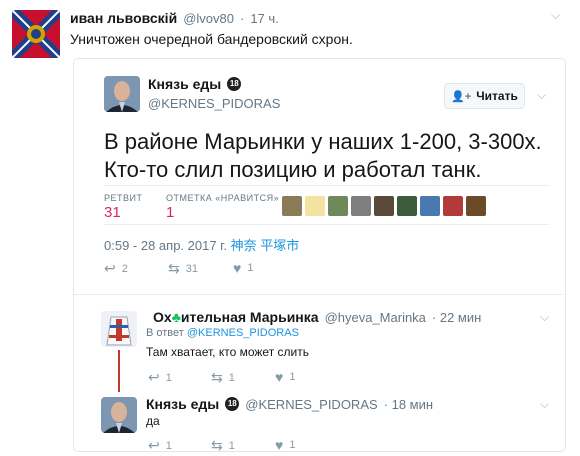 The height and width of the screenshot is (456, 580). I want to click on embroidered-shirt-avatar-icon, so click(119, 329).